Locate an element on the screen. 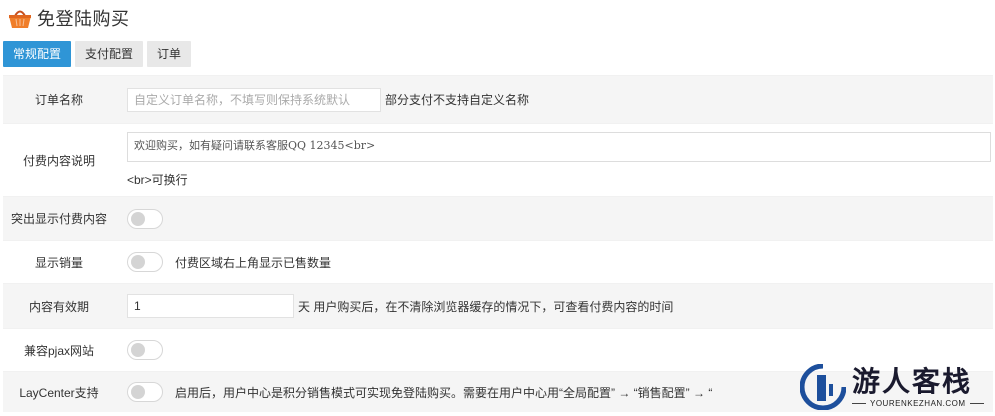 Image resolution: width=995 pixels, height=416 pixels. watermark-url-text: YOURENKEZHAN.COM is located at coordinates (918, 403).